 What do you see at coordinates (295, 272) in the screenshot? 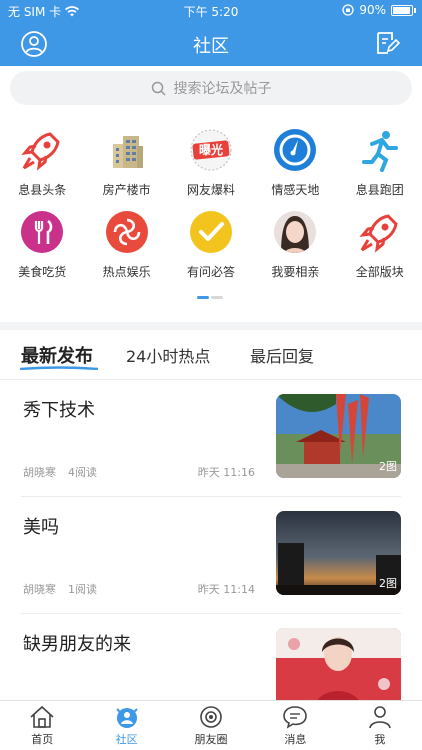
I see `category-label: 我要相亲` at bounding box center [295, 272].